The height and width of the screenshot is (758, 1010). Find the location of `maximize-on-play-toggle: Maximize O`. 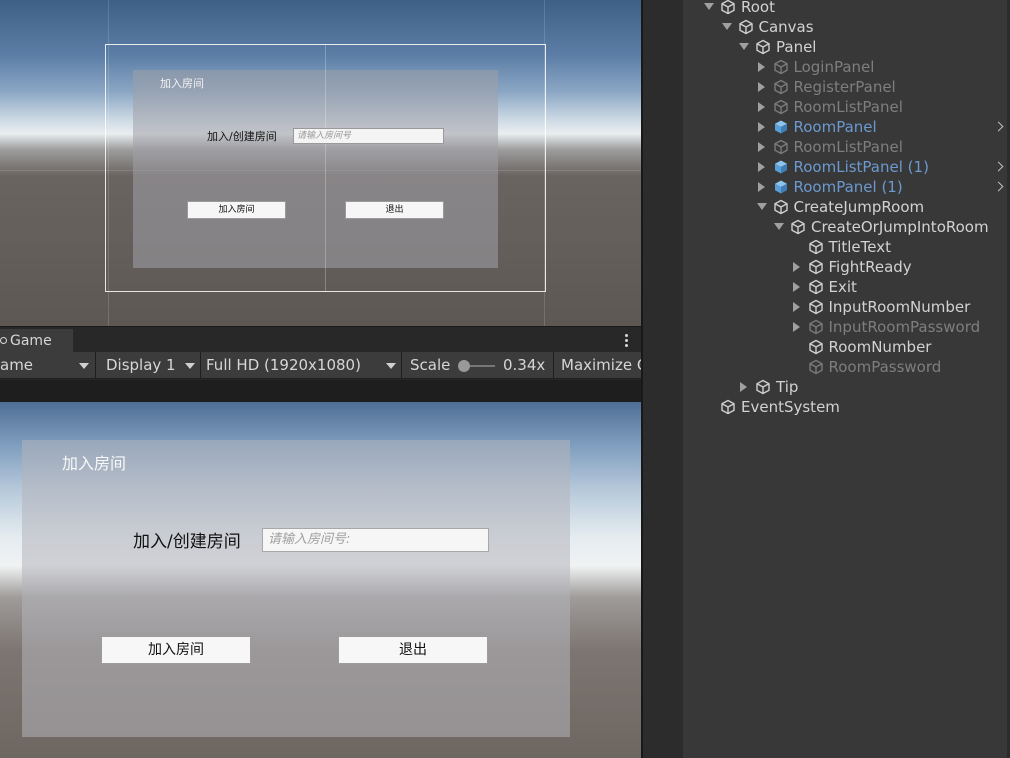

maximize-on-play-toggle: Maximize O is located at coordinates (601, 365).